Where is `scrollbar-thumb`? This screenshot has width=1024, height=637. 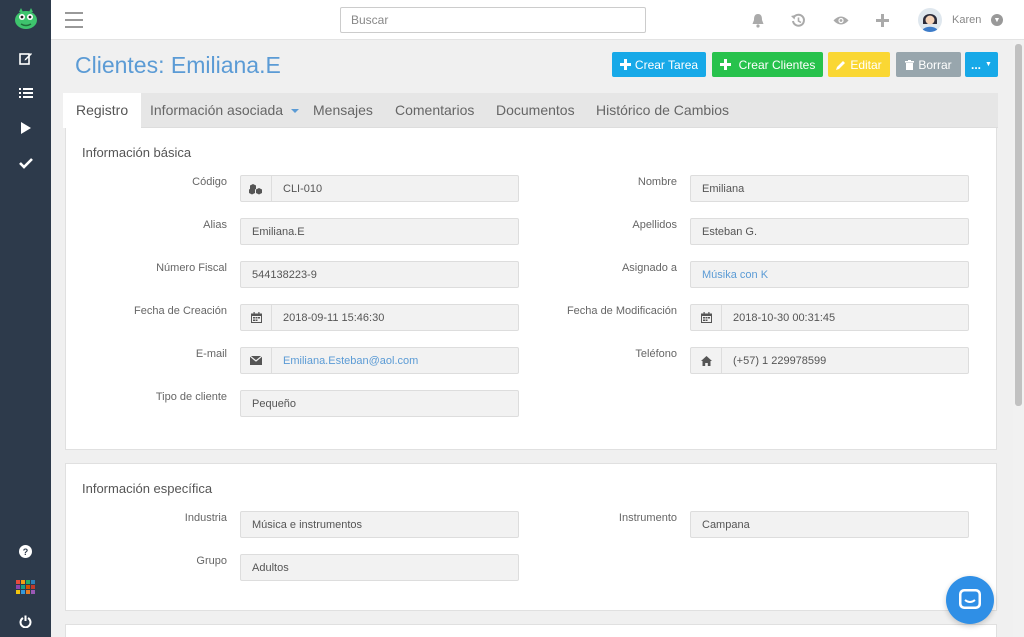
scrollbar-thumb is located at coordinates (1018, 225).